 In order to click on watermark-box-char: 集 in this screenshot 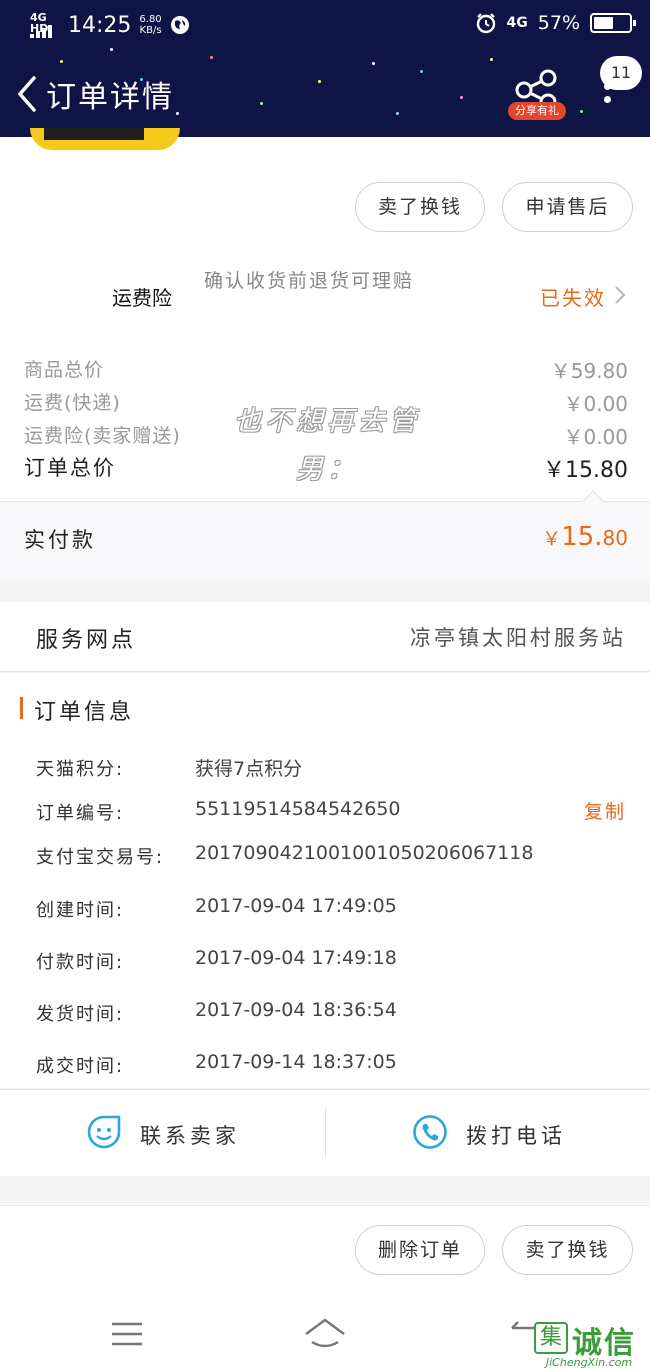, I will do `click(551, 1338)`.